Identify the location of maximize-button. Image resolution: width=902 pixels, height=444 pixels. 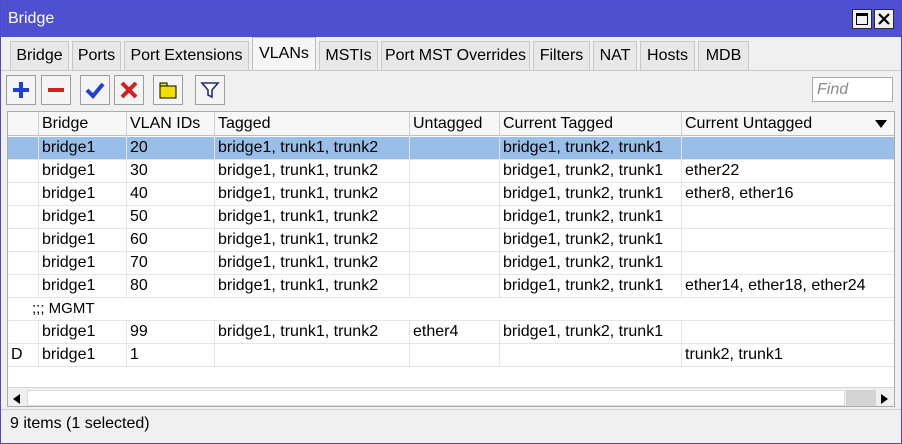
(862, 19).